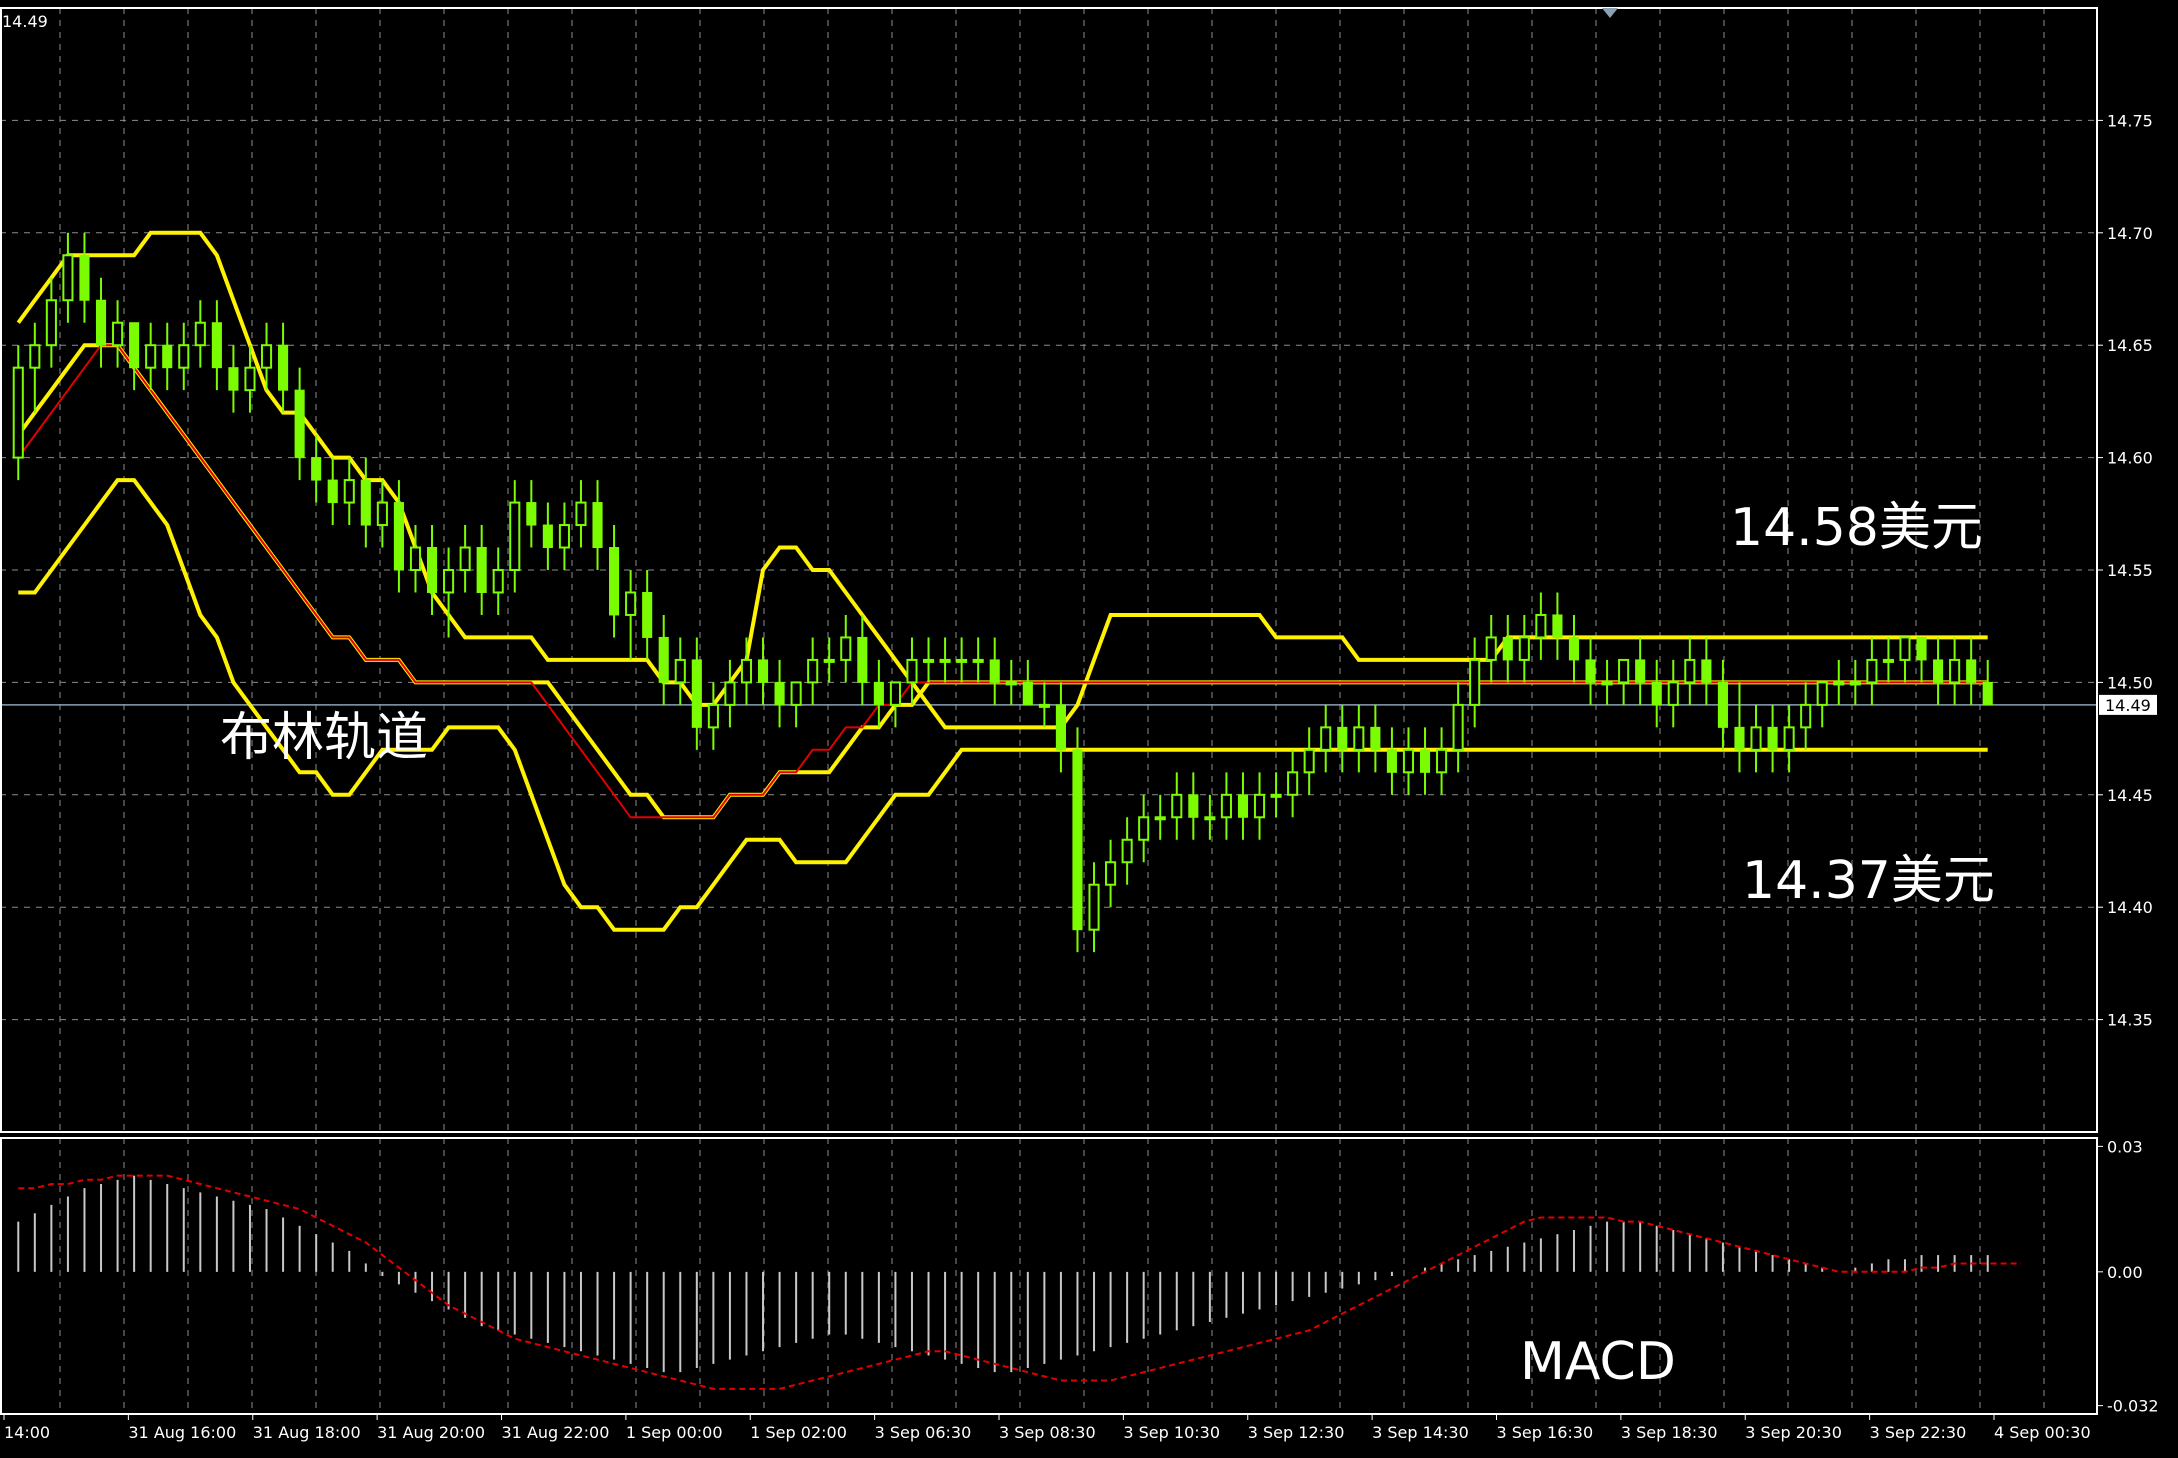 The width and height of the screenshot is (2178, 1458). I want to click on time-tick-label: 31 Aug 20:00, so click(431, 1432).